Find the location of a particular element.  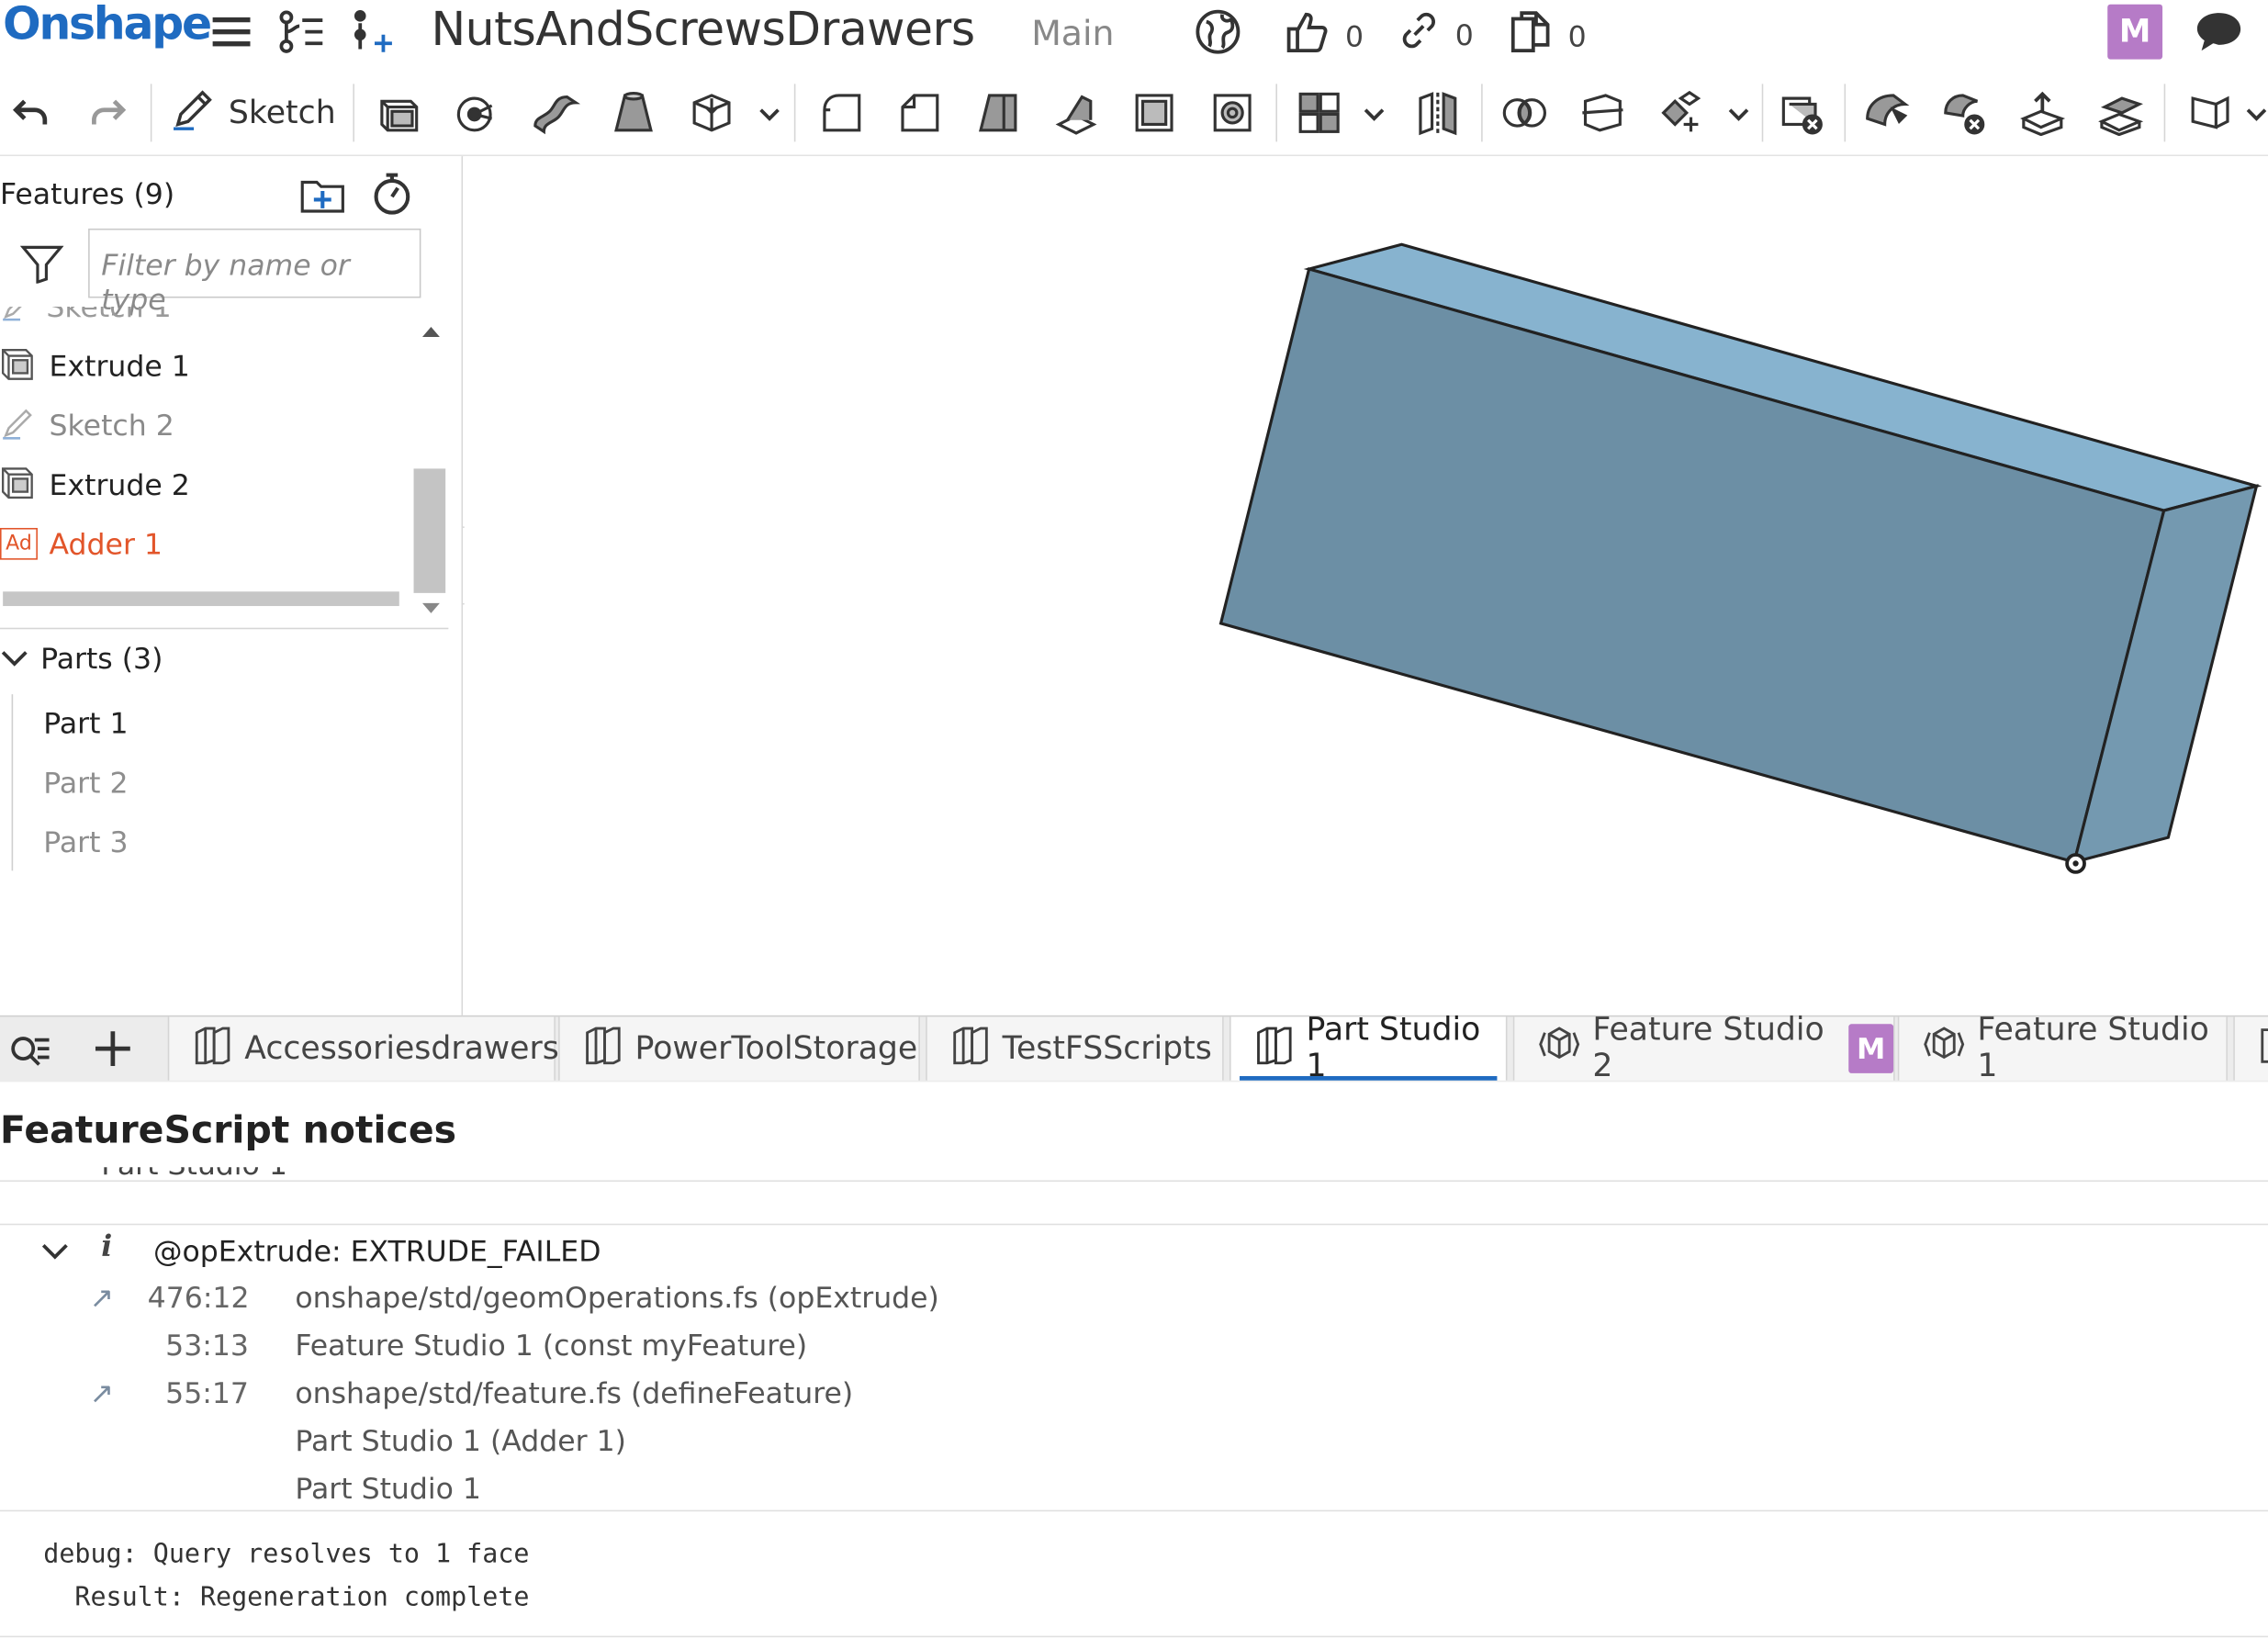

thicken-icon is located at coordinates (712, 112).